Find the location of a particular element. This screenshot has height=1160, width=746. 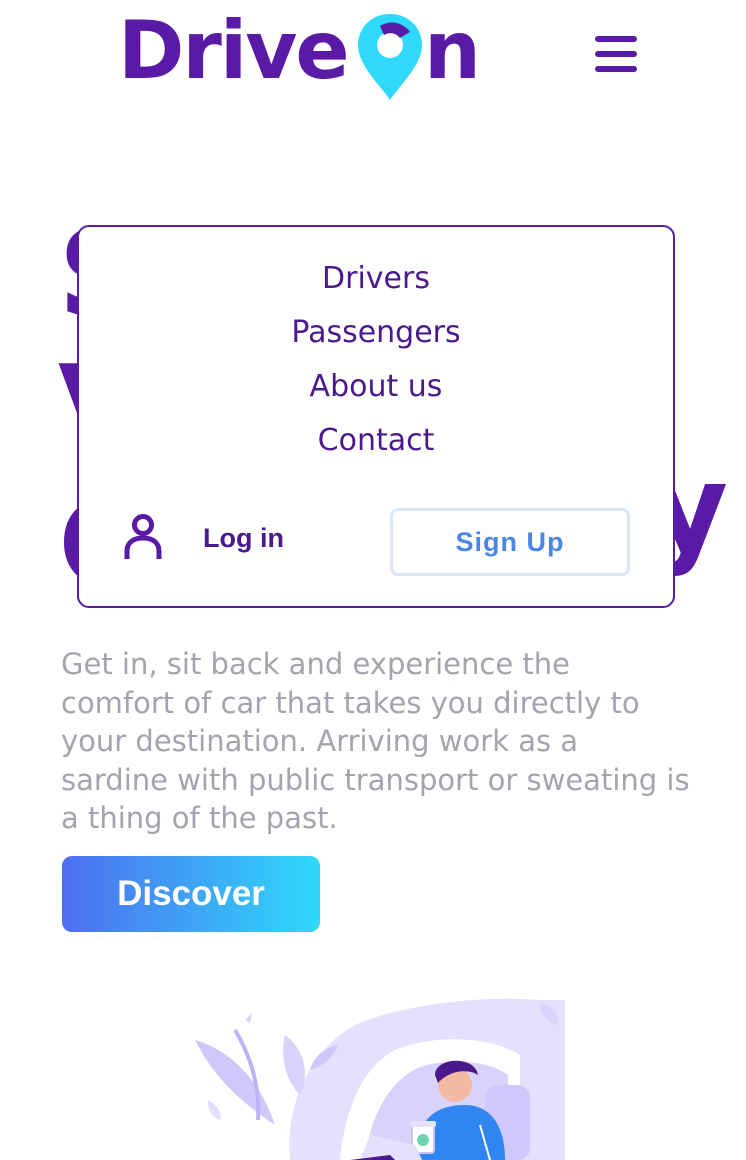

site-header: Drive n is located at coordinates (373, 55).